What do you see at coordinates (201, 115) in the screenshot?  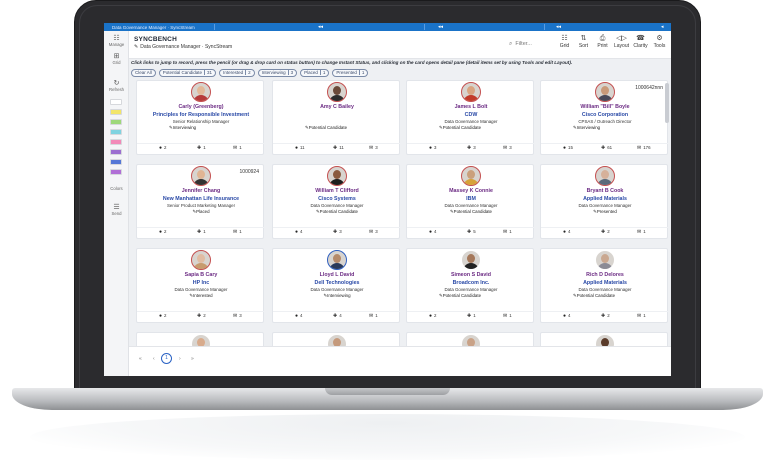 I see `company-link: Principles for Responsible Investment` at bounding box center [201, 115].